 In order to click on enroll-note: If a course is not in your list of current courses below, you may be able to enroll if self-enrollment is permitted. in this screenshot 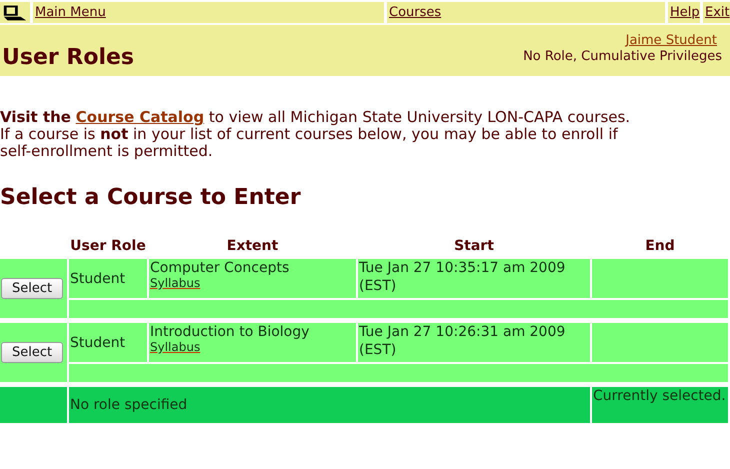, I will do `click(309, 143)`.